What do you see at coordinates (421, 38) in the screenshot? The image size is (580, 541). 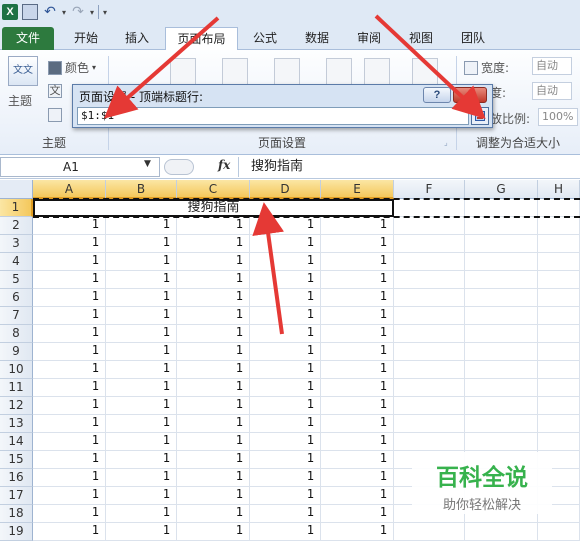 I see `tab-view: 视图` at bounding box center [421, 38].